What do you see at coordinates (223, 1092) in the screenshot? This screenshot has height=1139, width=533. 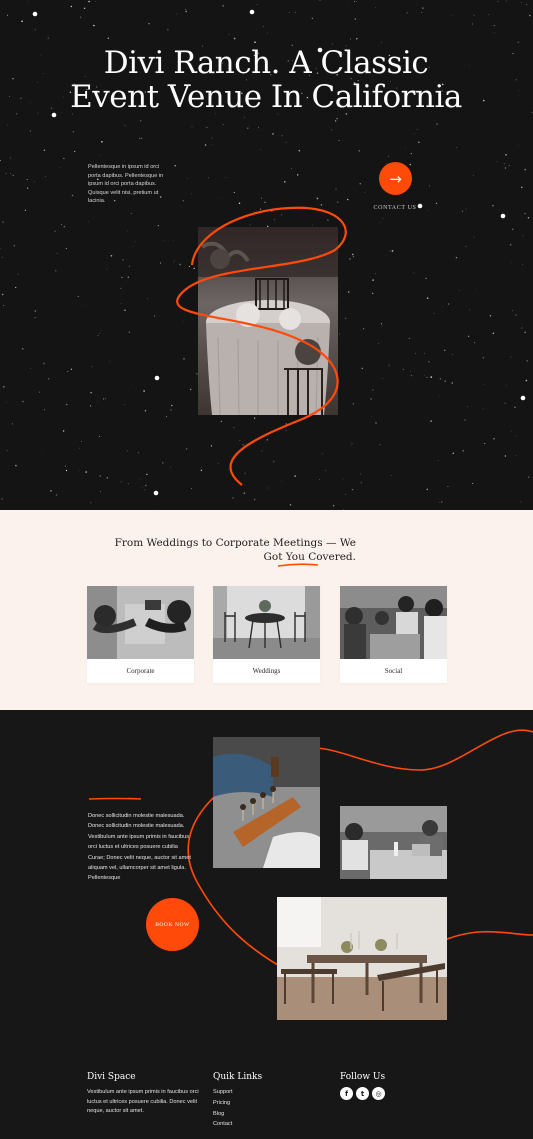 I see `footer-link-support: Support` at bounding box center [223, 1092].